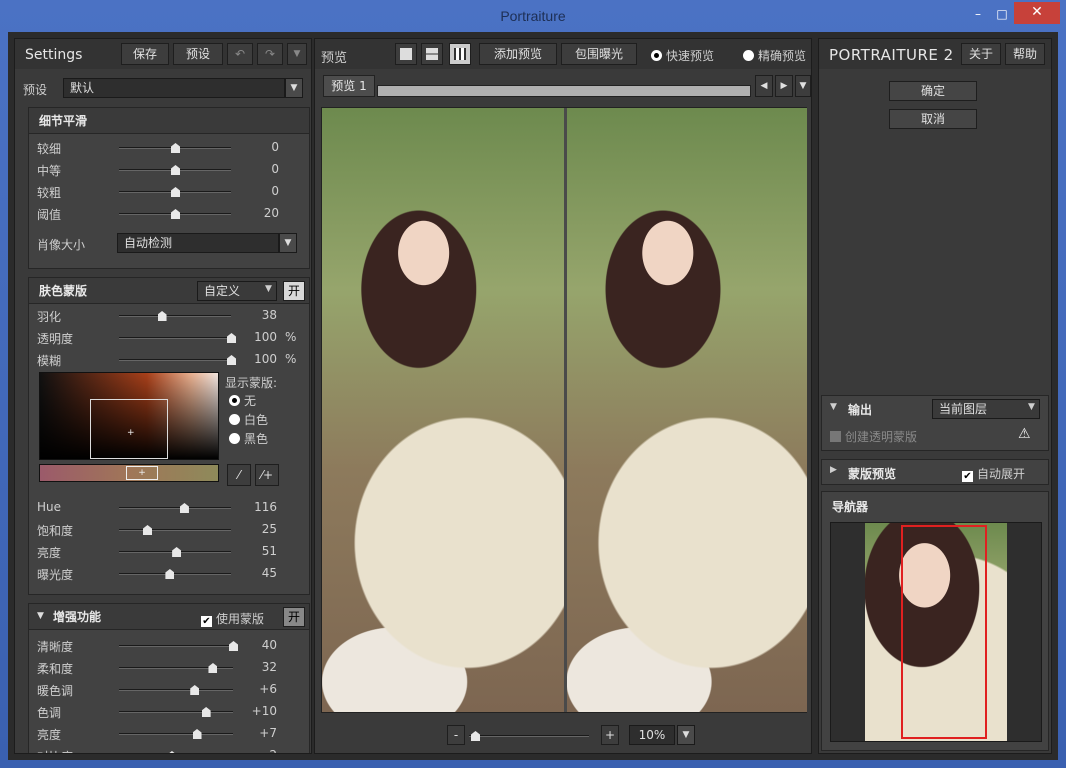 Image resolution: width=1066 pixels, height=768 pixels. I want to click on accurate-preview-radio: 精确预览, so click(774, 55).